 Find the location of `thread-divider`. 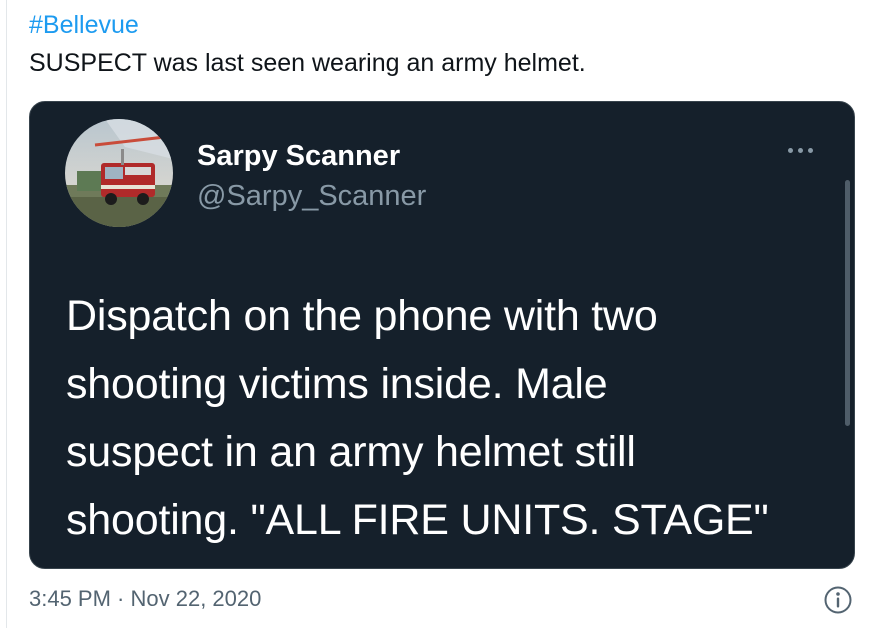

thread-divider is located at coordinates (6, 314).